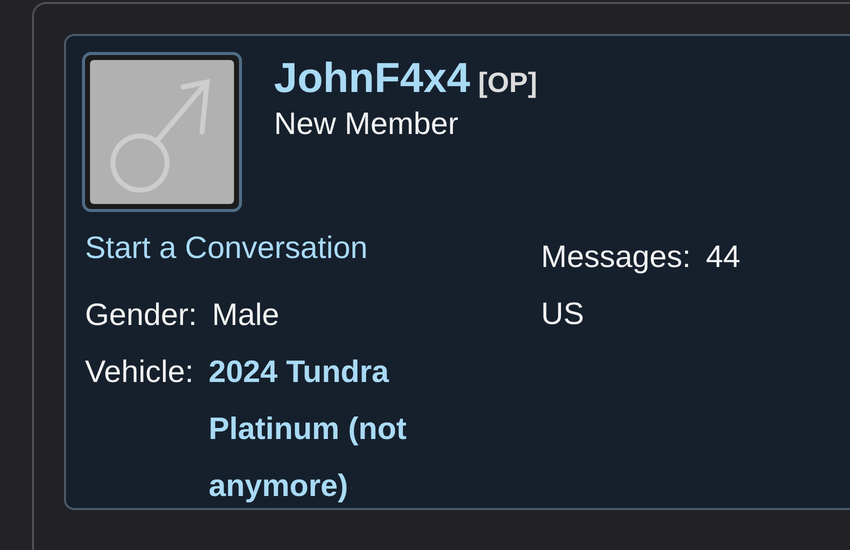 This screenshot has height=550, width=850. Describe the element at coordinates (141, 315) in the screenshot. I see `field-label: Gender:` at that location.